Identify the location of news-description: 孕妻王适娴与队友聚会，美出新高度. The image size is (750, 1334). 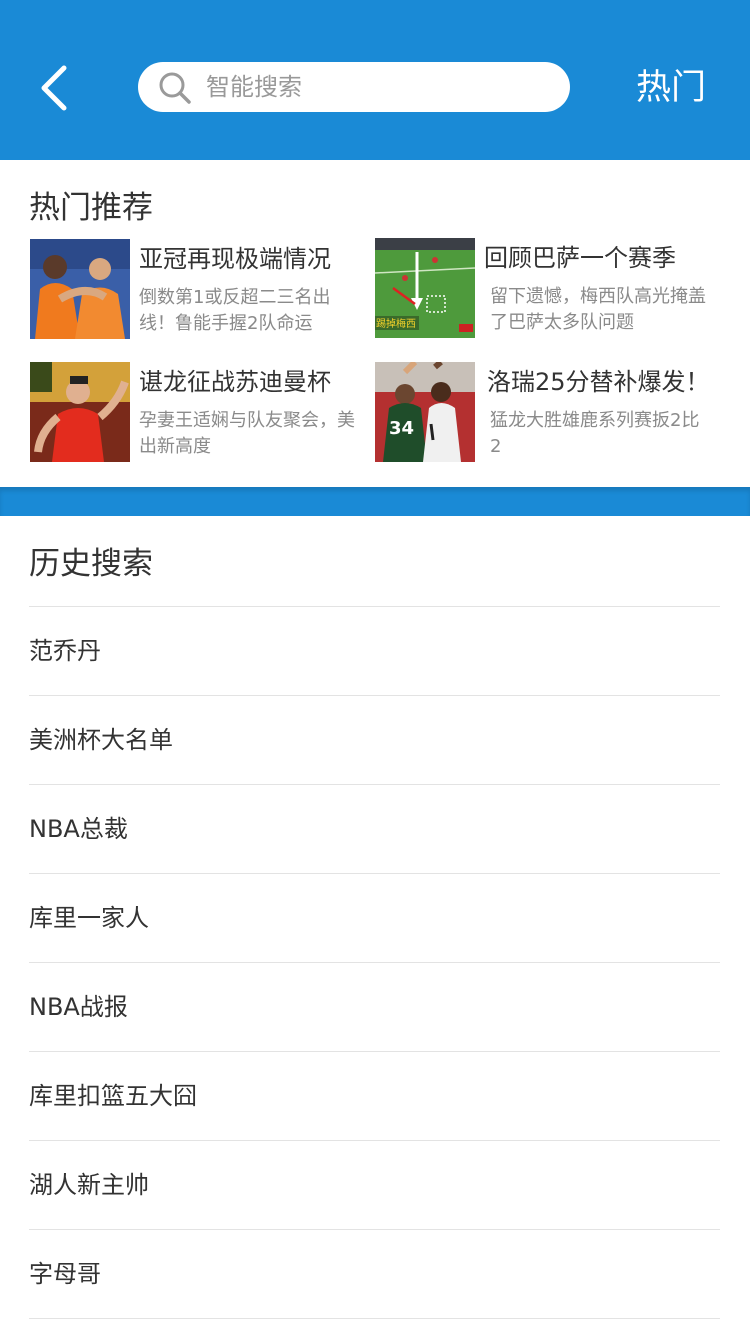
(247, 433).